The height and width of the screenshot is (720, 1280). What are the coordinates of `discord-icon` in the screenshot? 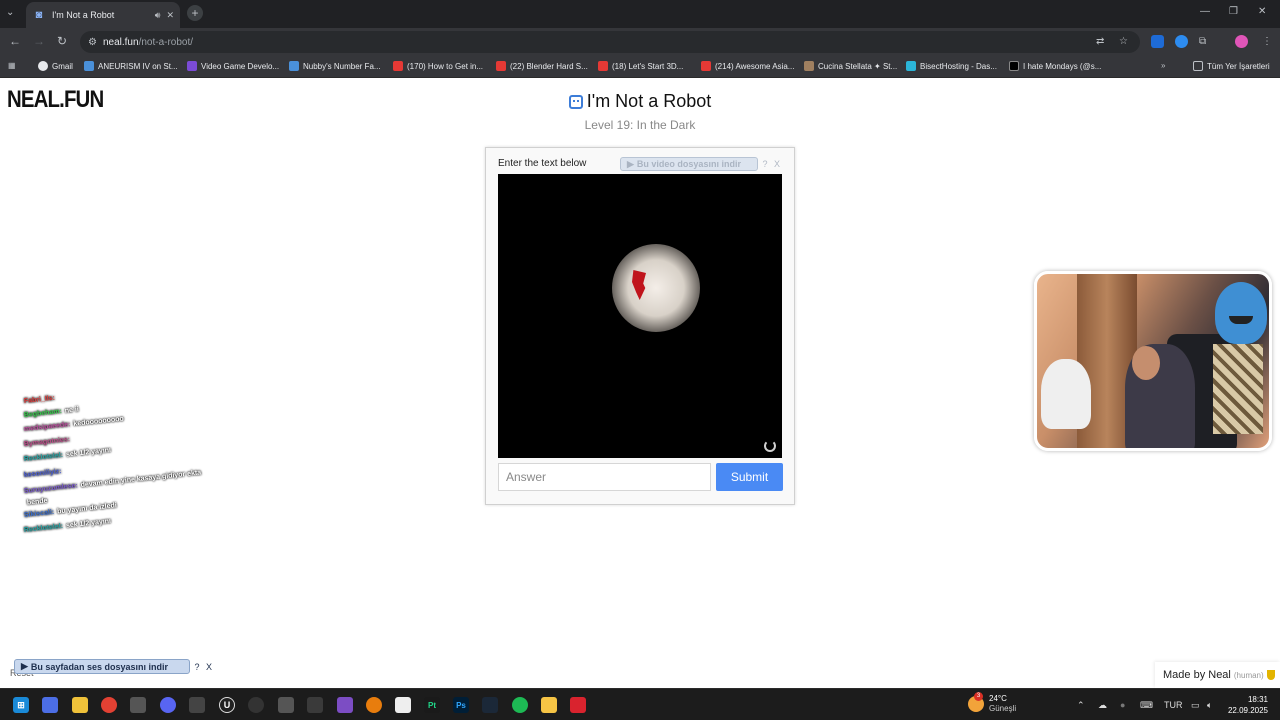 It's located at (168, 705).